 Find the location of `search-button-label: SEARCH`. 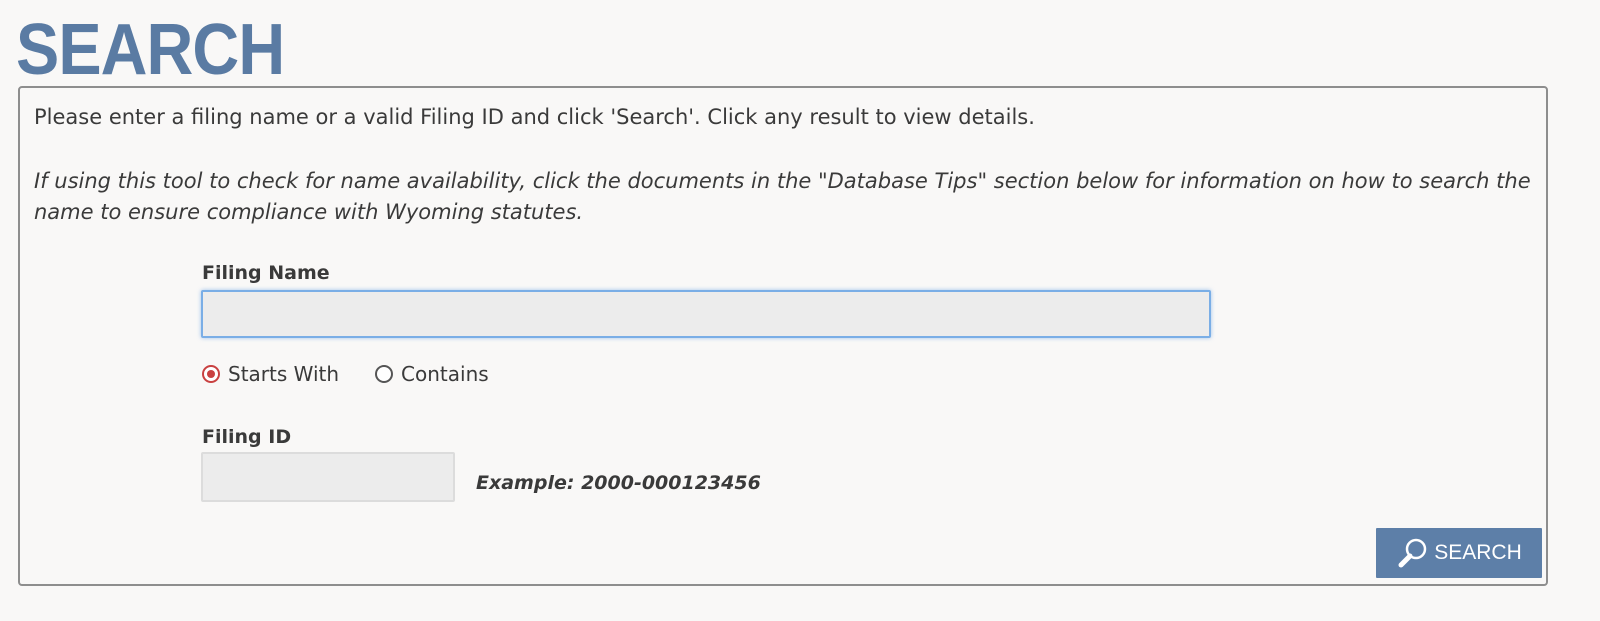

search-button-label: SEARCH is located at coordinates (1478, 552).